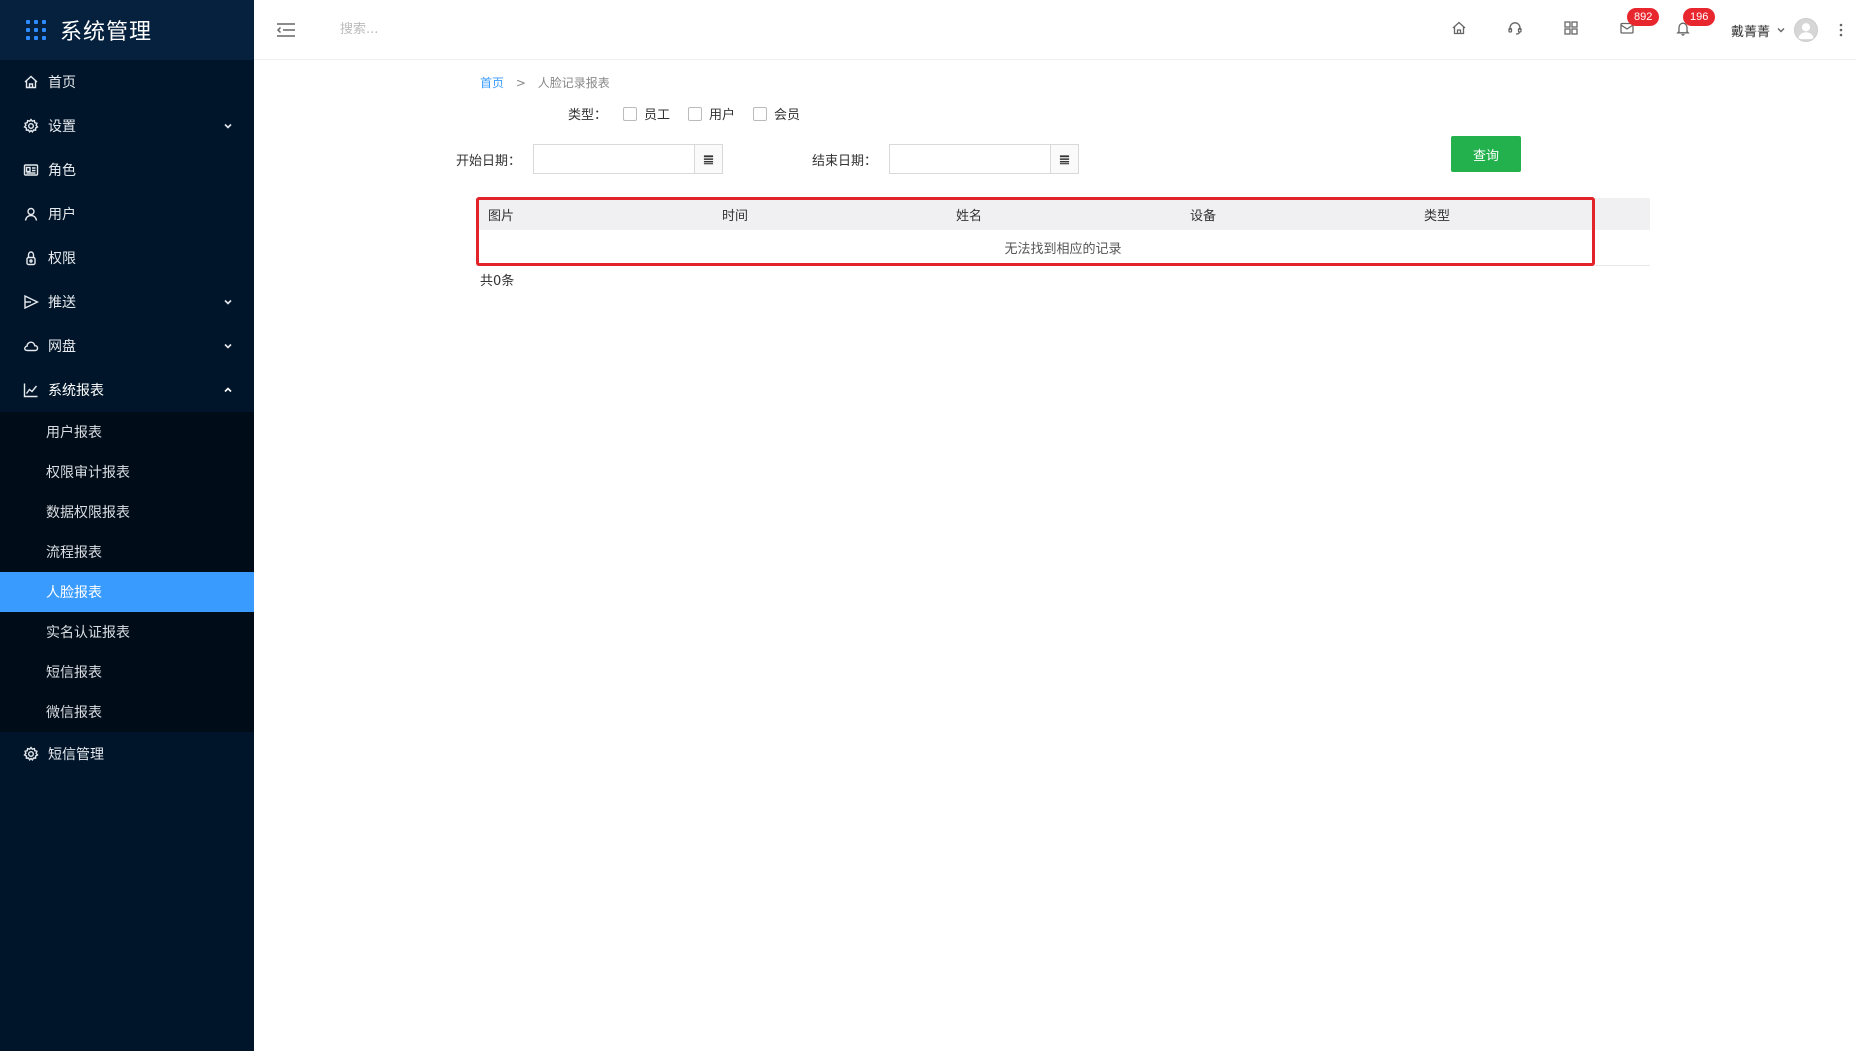  I want to click on start-date-filter: 开始日期：, so click(590, 159).